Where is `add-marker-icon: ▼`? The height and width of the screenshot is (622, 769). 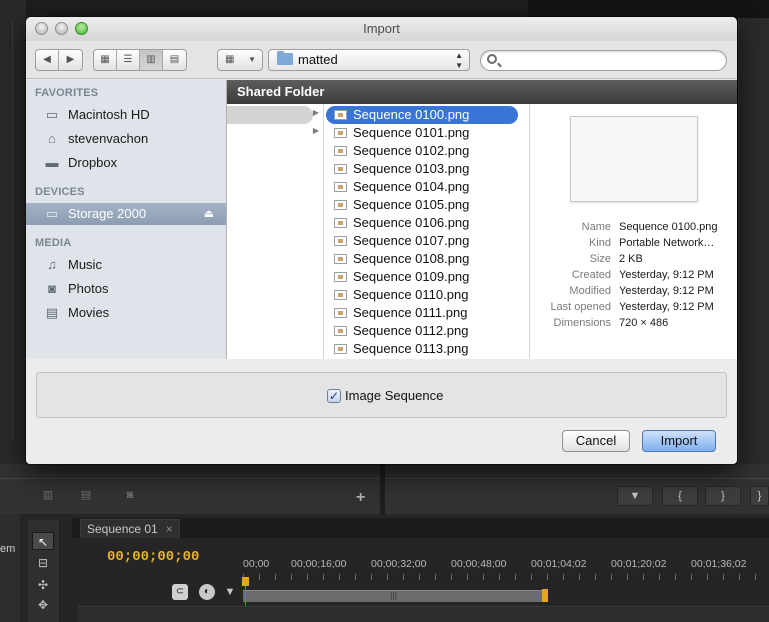
add-marker-icon: ▼ is located at coordinates (230, 592).